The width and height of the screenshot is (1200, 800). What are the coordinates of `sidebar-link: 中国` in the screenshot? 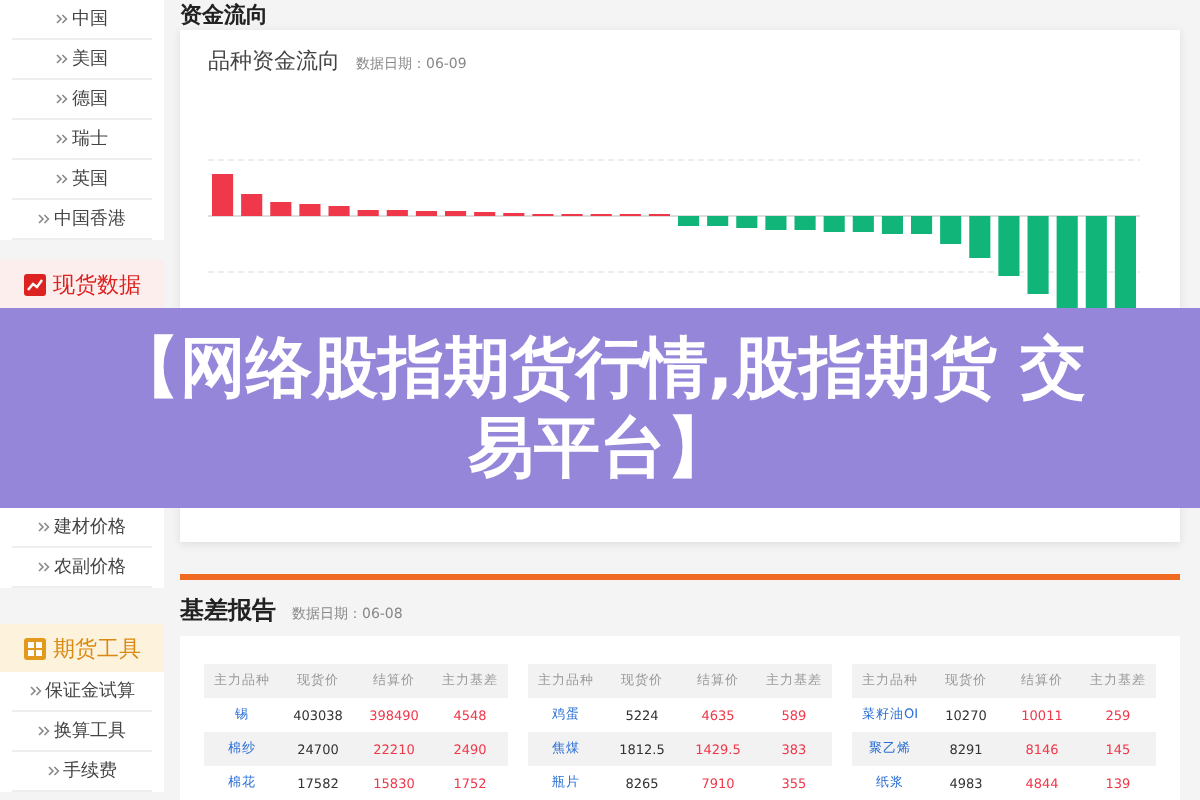 It's located at (82, 20).